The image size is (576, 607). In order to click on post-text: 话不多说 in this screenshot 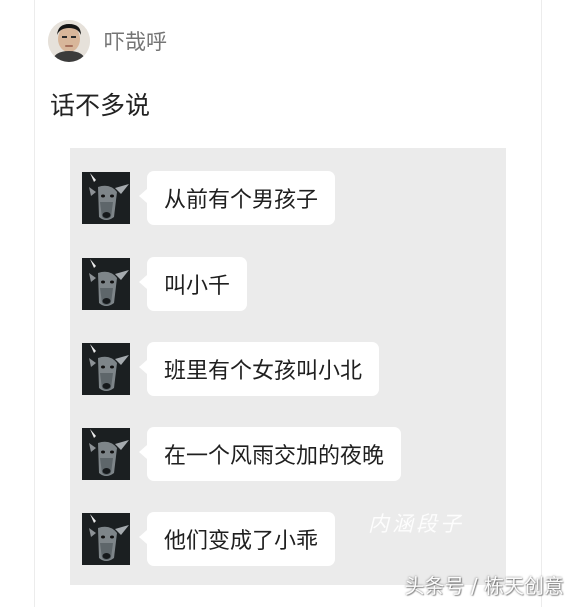, I will do `click(100, 105)`.